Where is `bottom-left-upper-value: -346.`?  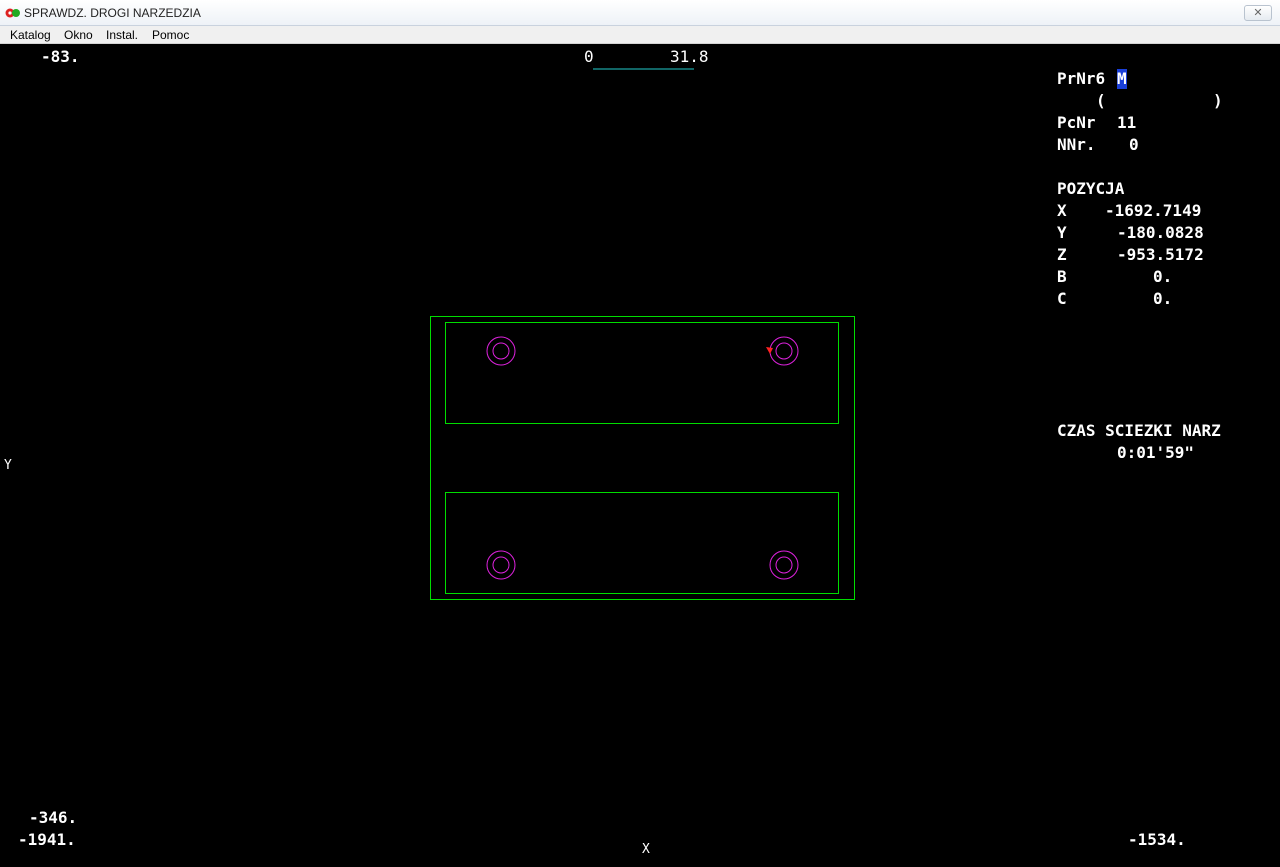 bottom-left-upper-value: -346. is located at coordinates (53, 817).